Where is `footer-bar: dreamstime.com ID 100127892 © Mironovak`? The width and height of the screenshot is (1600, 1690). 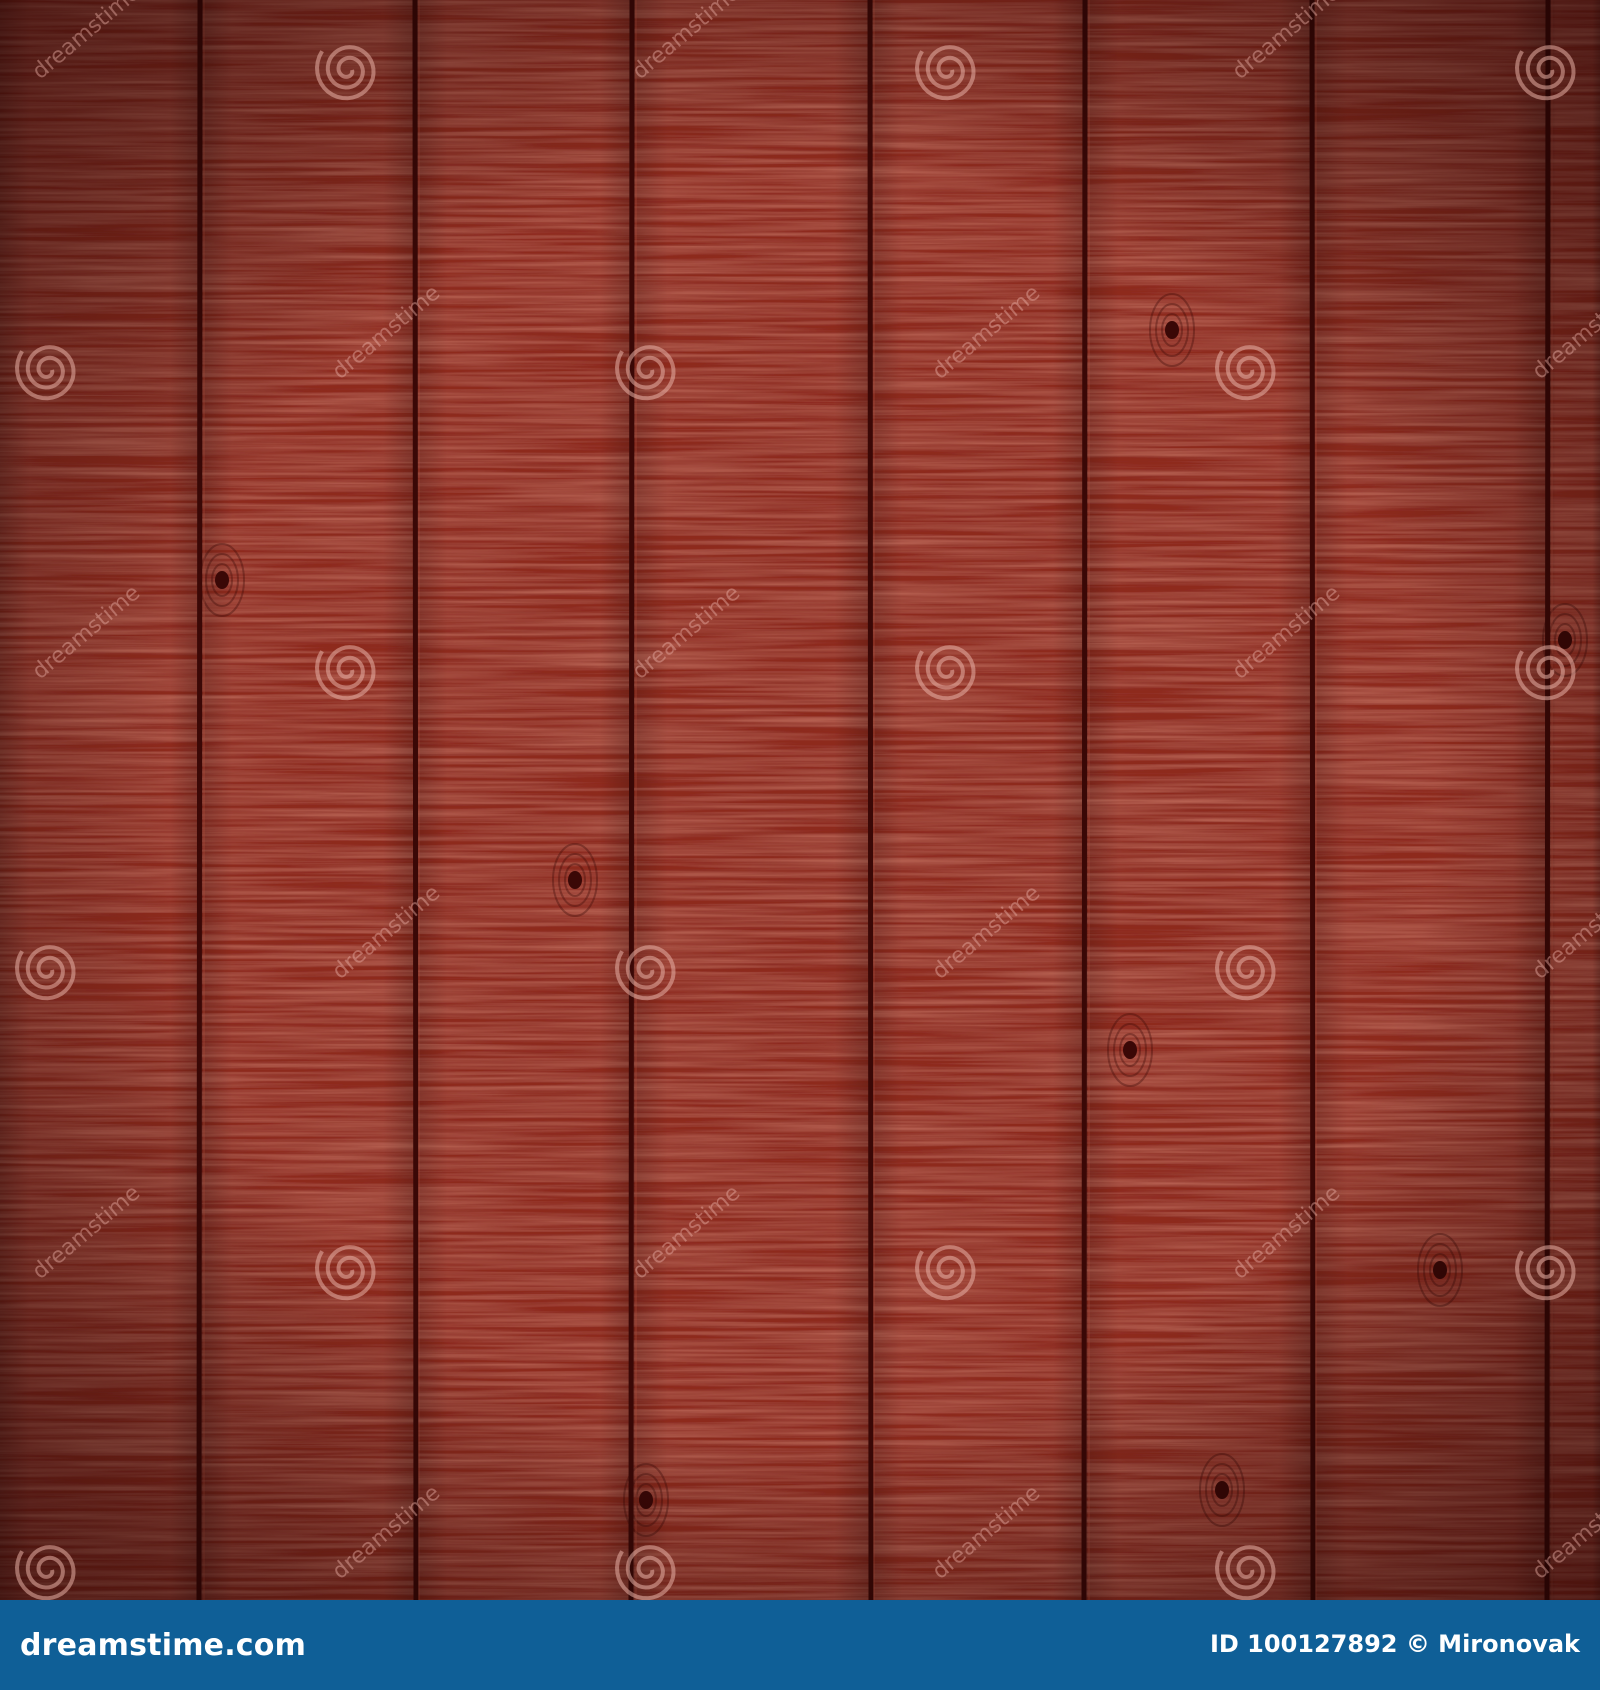 footer-bar: dreamstime.com ID 100127892 © Mironovak is located at coordinates (800, 1645).